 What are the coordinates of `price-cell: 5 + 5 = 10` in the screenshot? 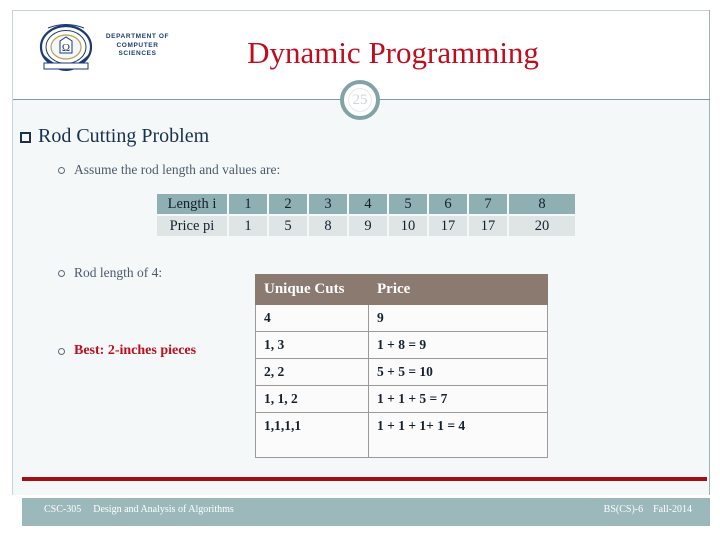 It's located at (458, 372).